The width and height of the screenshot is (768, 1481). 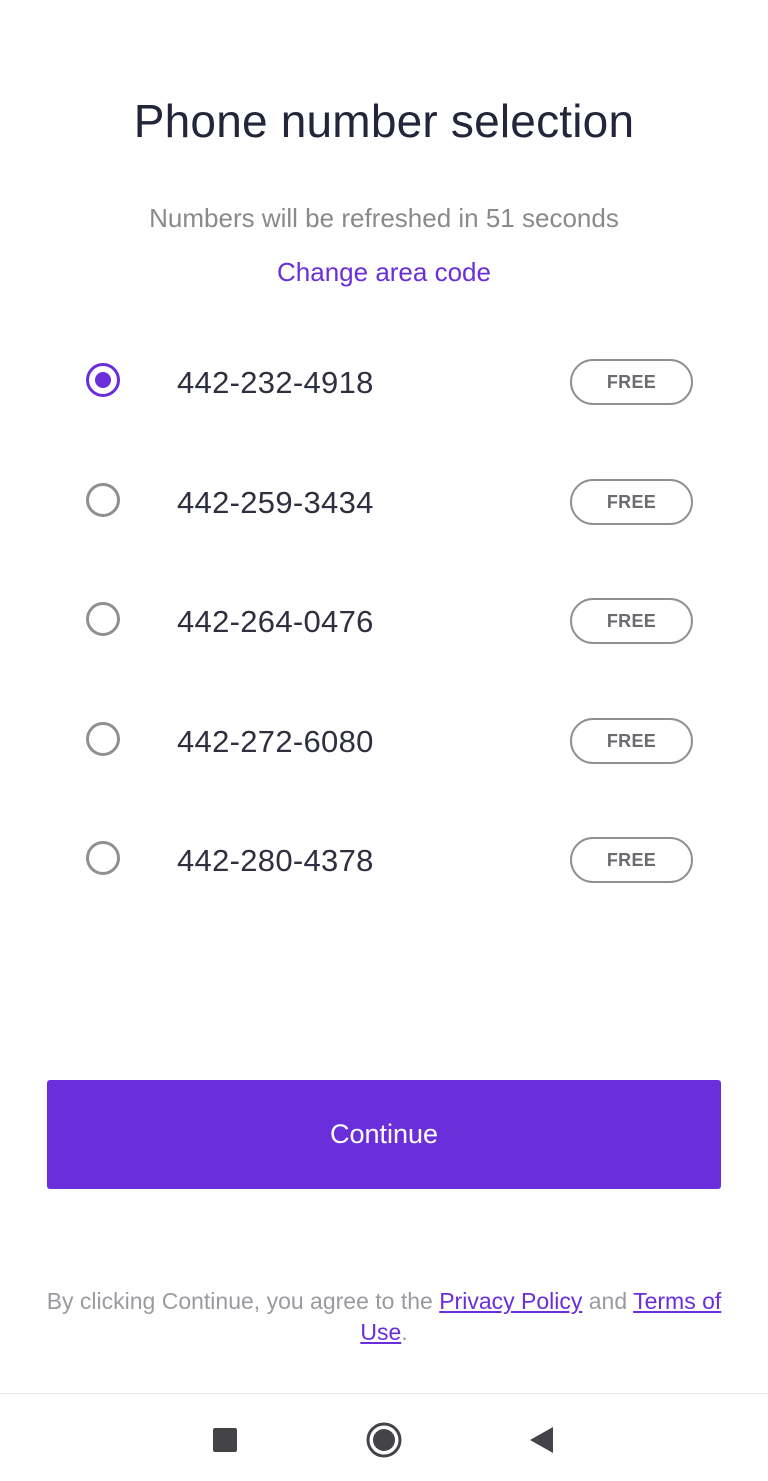 What do you see at coordinates (384, 503) in the screenshot?
I see `number-option: 442-259-3434 FREE` at bounding box center [384, 503].